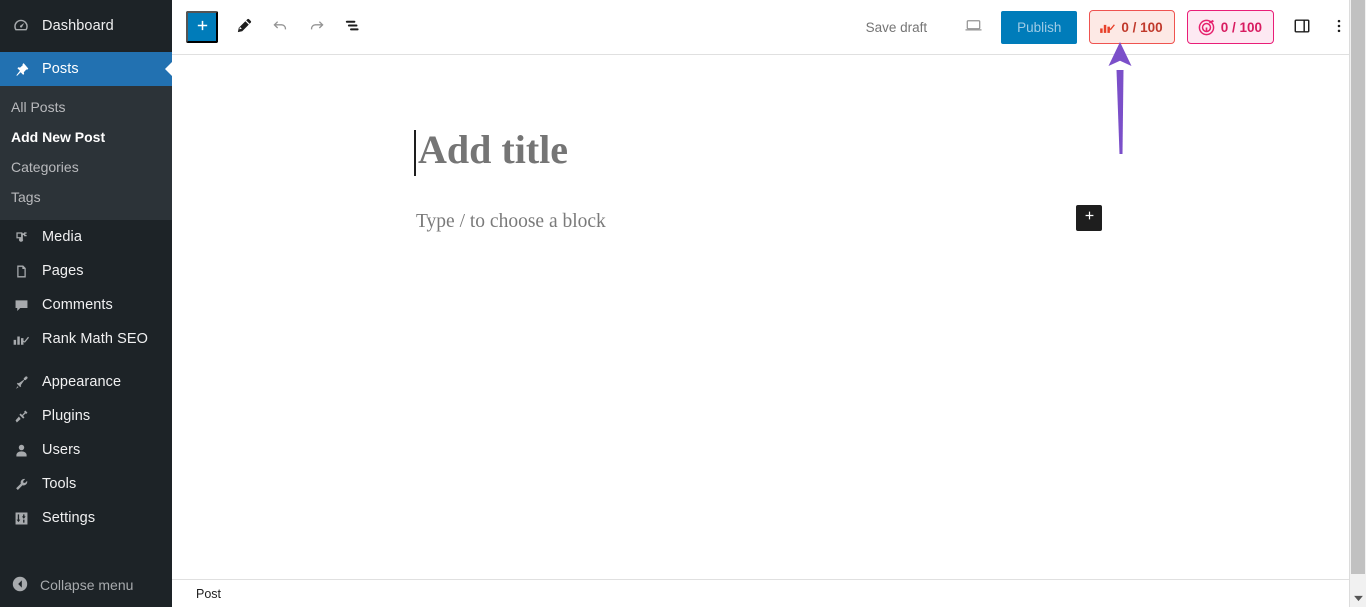 The image size is (1366, 607). I want to click on pin-icon, so click(21, 69).